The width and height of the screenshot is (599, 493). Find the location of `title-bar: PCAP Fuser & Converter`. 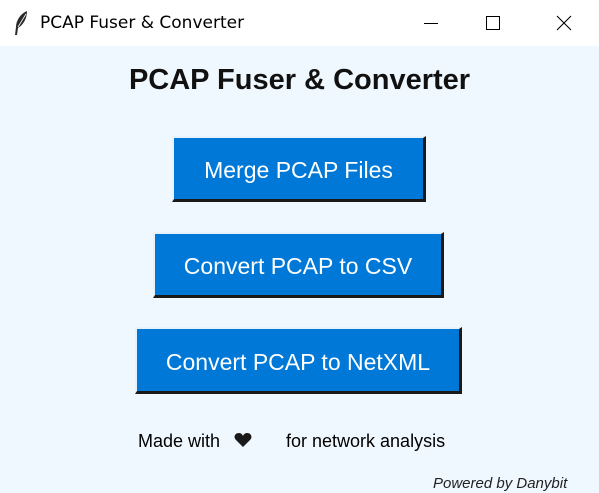

title-bar: PCAP Fuser & Converter is located at coordinates (299, 23).